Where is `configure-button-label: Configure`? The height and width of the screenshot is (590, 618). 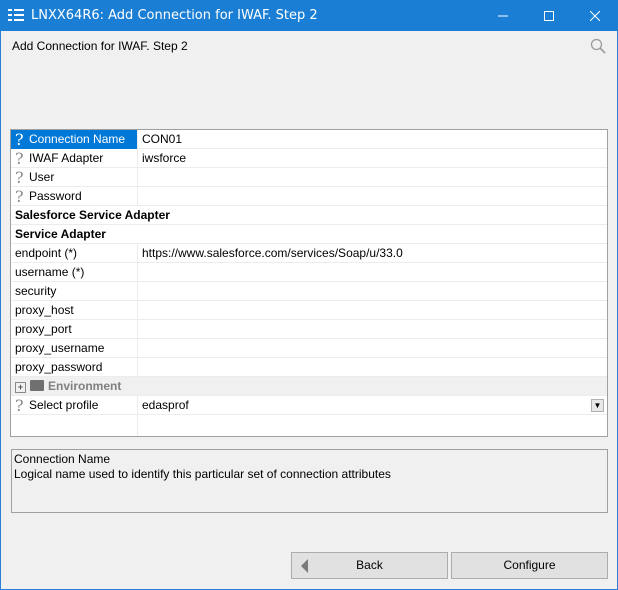
configure-button-label: Configure is located at coordinates (529, 565).